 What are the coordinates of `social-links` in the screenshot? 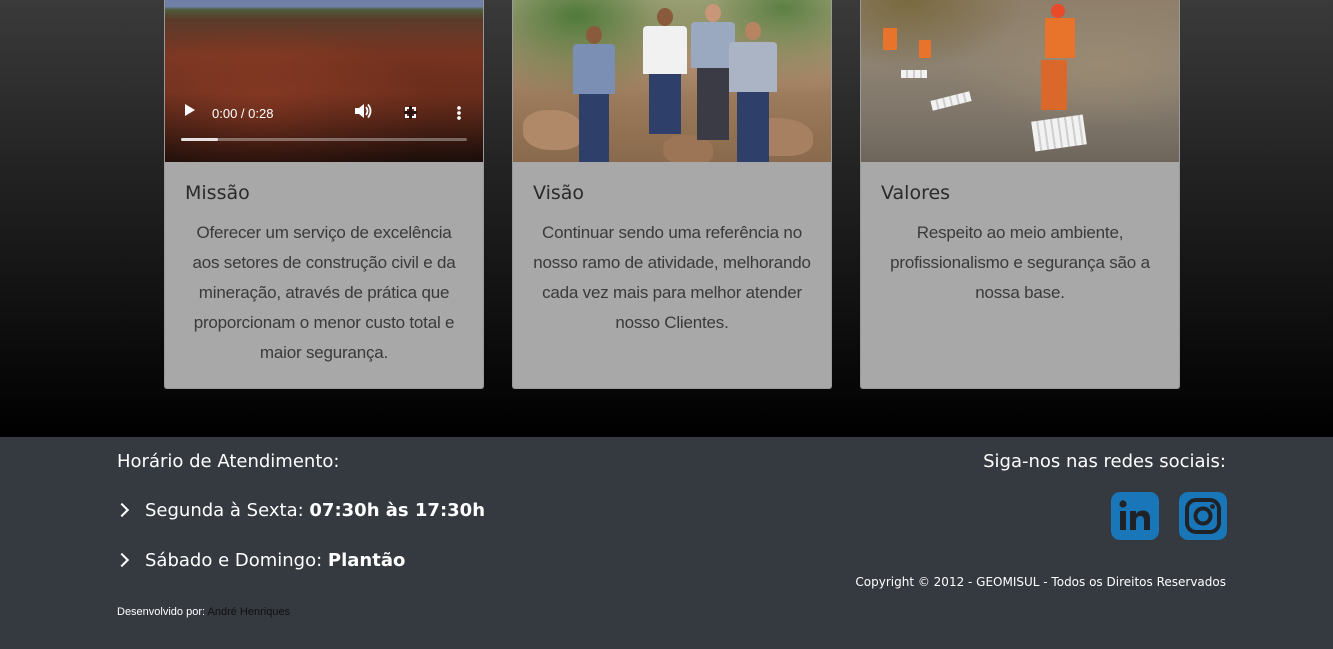 It's located at (1169, 516).